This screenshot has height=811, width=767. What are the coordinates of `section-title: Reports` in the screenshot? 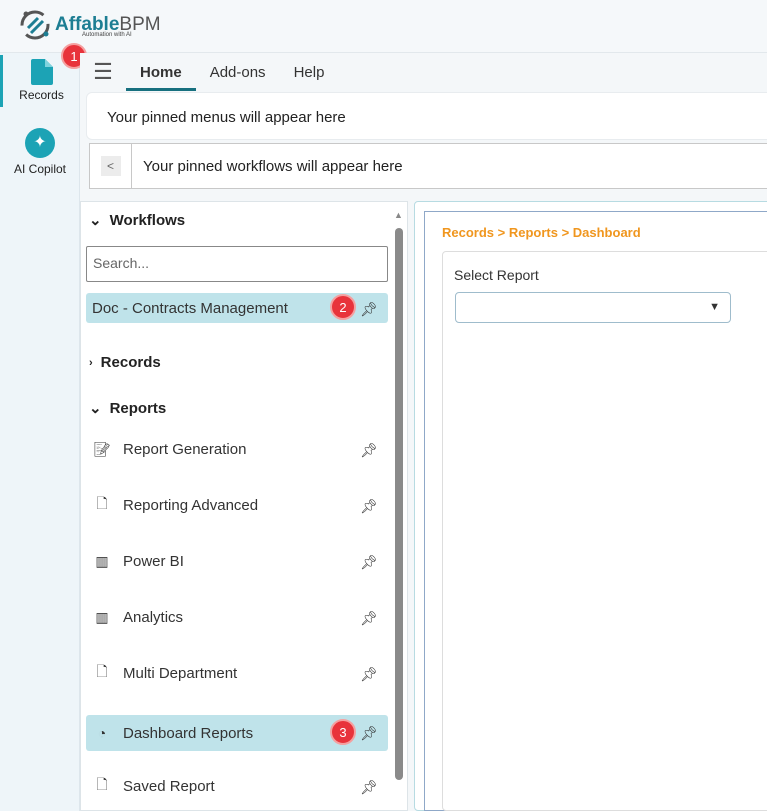 It's located at (138, 408).